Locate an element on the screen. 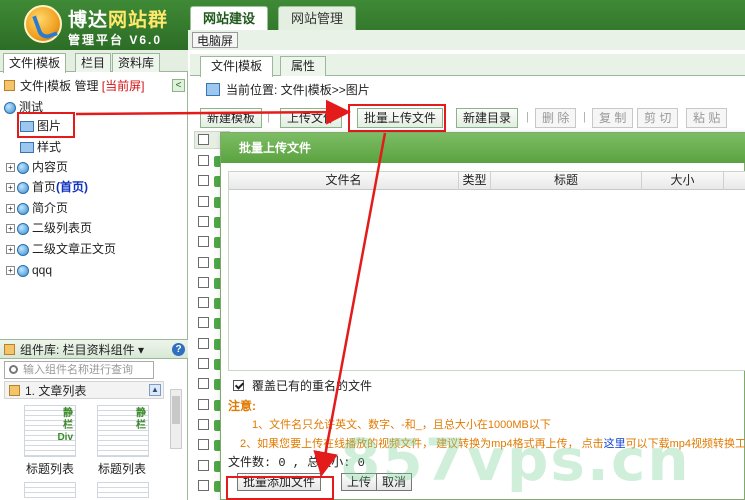  scroll-thumb is located at coordinates (176, 410).